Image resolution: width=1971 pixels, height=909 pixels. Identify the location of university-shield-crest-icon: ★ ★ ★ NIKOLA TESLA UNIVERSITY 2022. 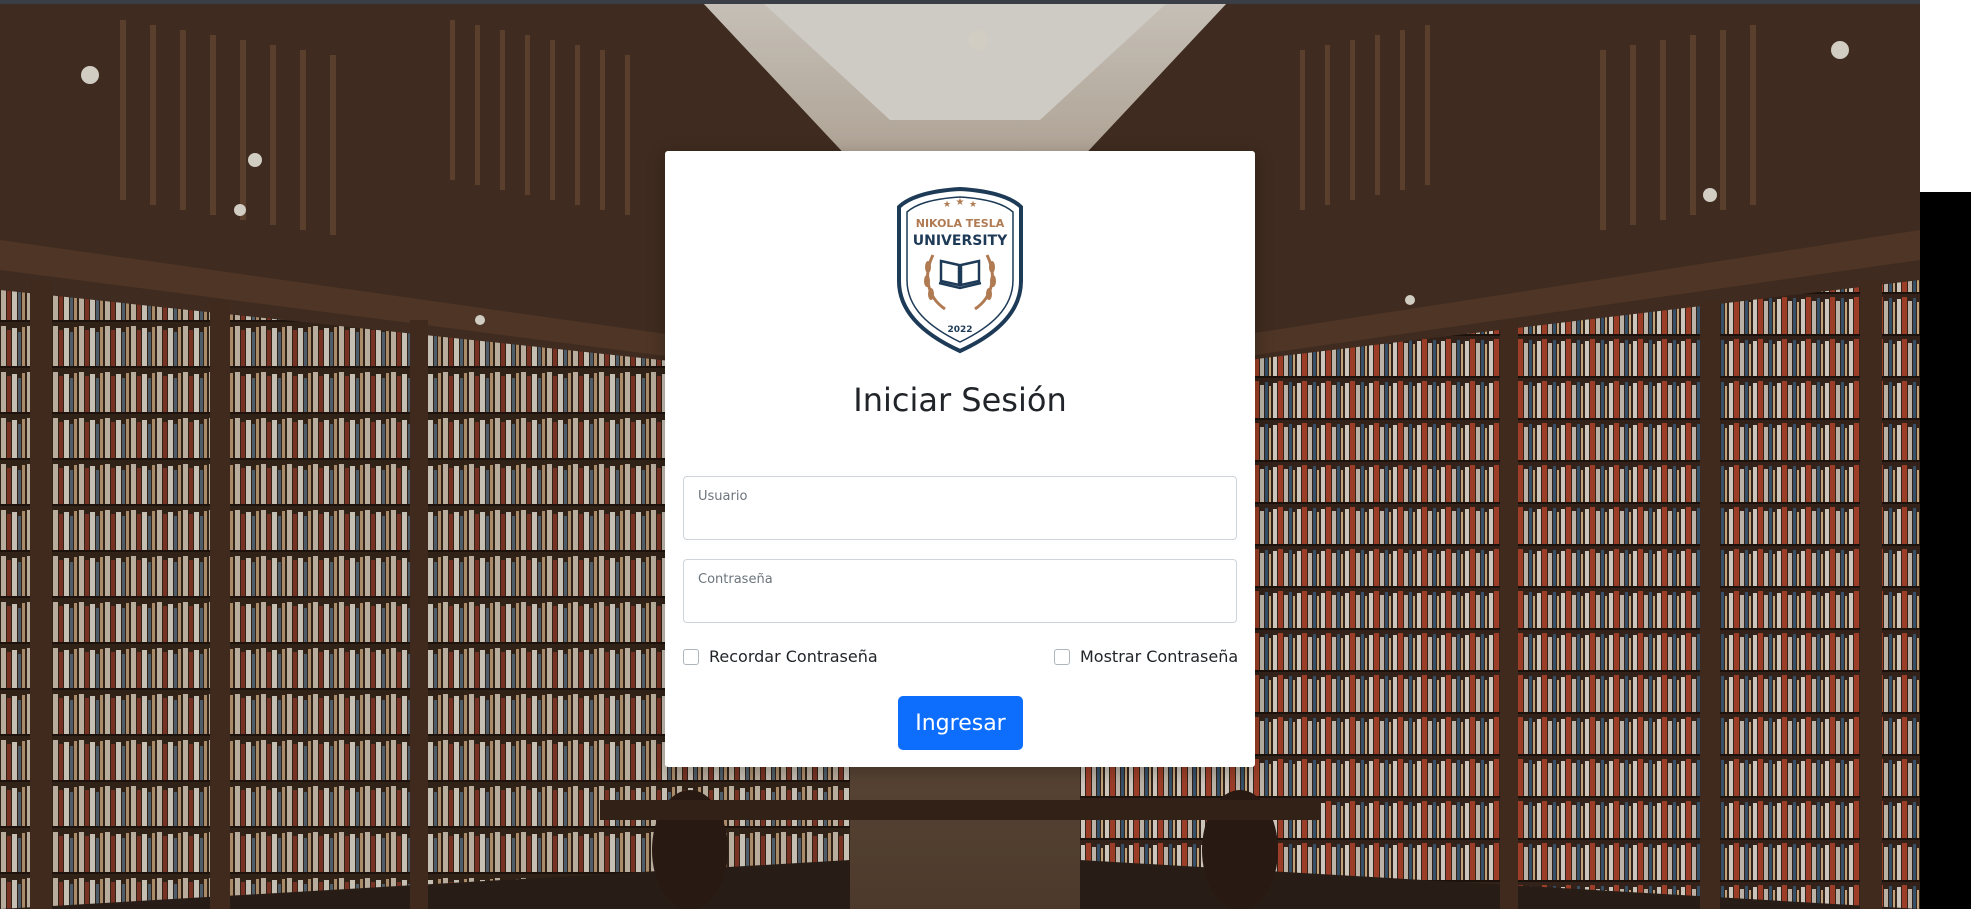
(960, 270).